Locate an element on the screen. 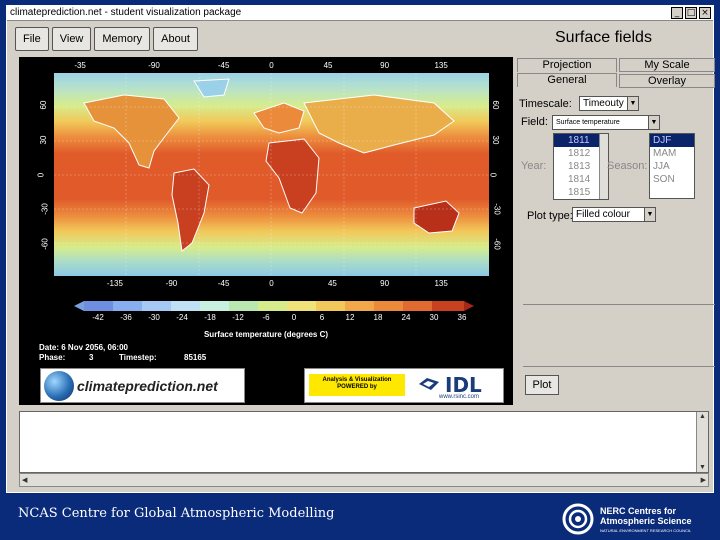  scroll-left-icon: ◀ is located at coordinates (24, 480).